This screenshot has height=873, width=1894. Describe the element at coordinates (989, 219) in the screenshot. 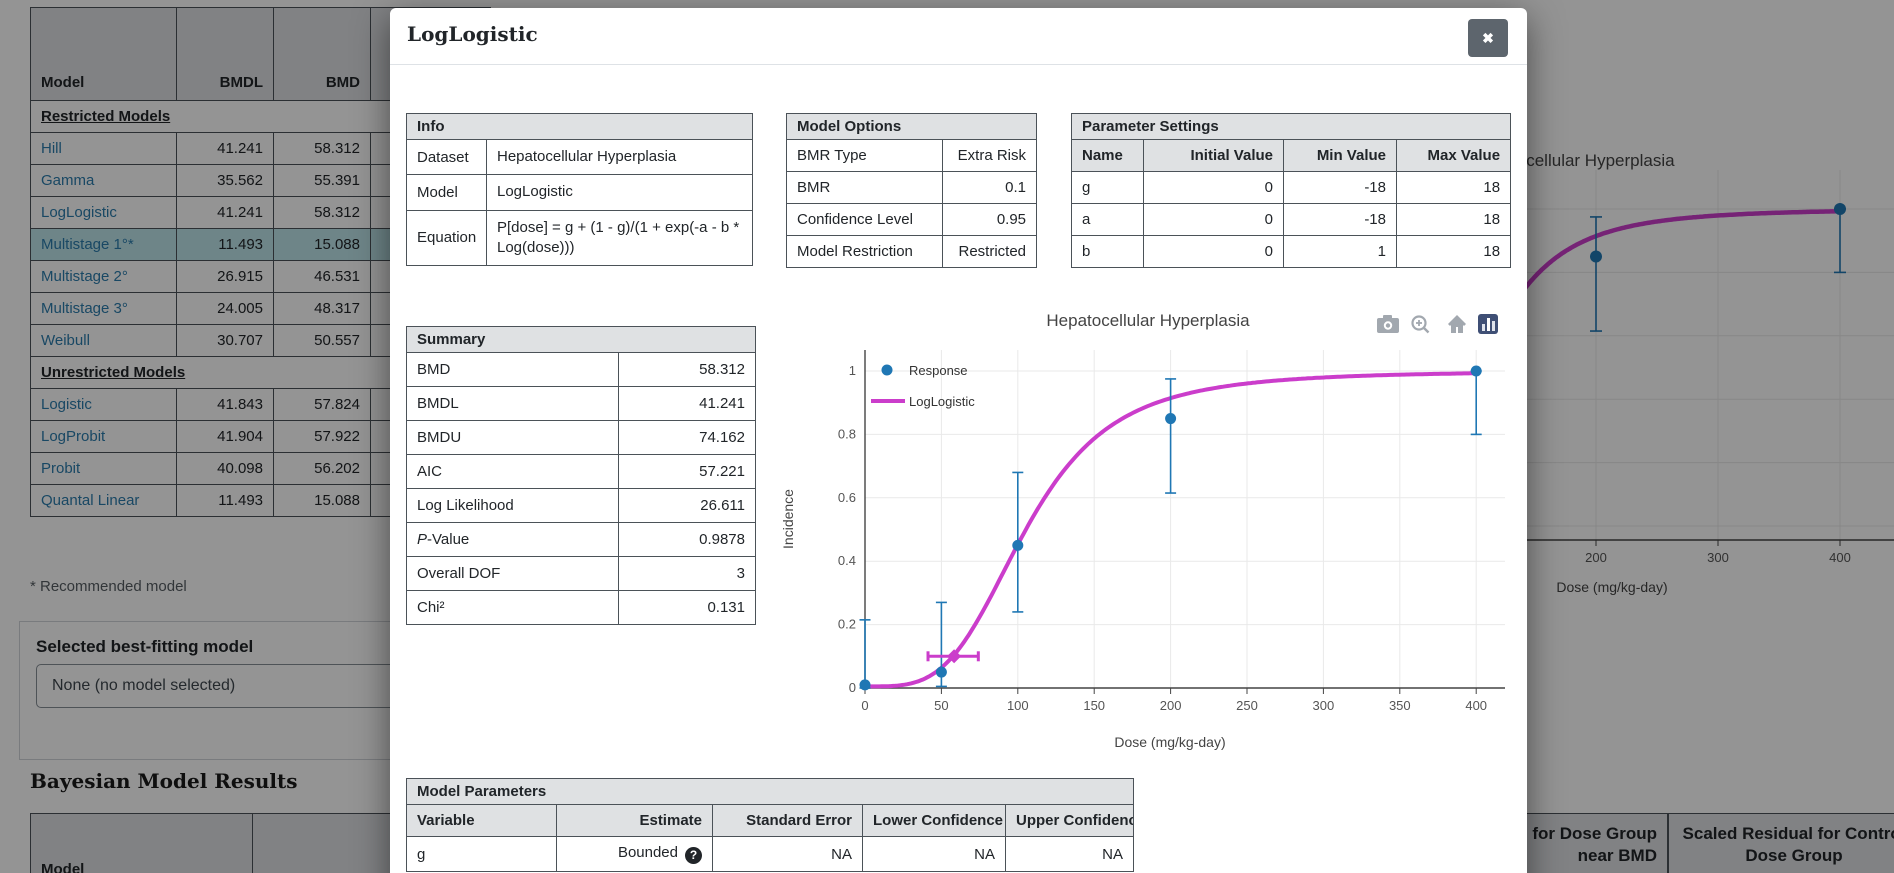

I see `row-value: 0.95` at that location.